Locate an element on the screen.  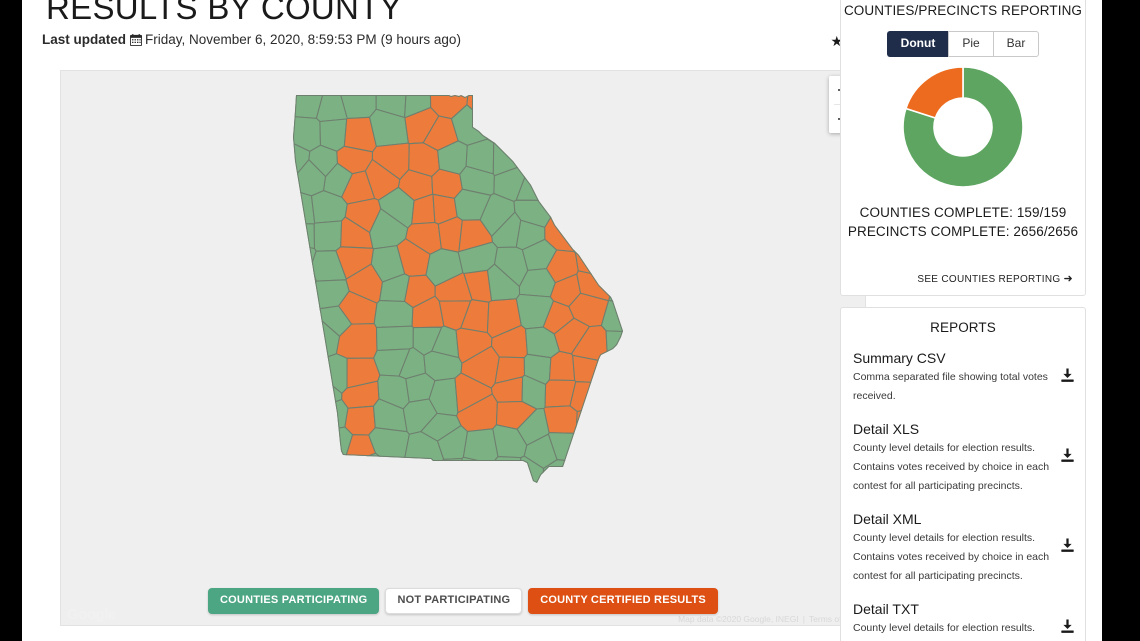
donut-svg is located at coordinates (963, 127).